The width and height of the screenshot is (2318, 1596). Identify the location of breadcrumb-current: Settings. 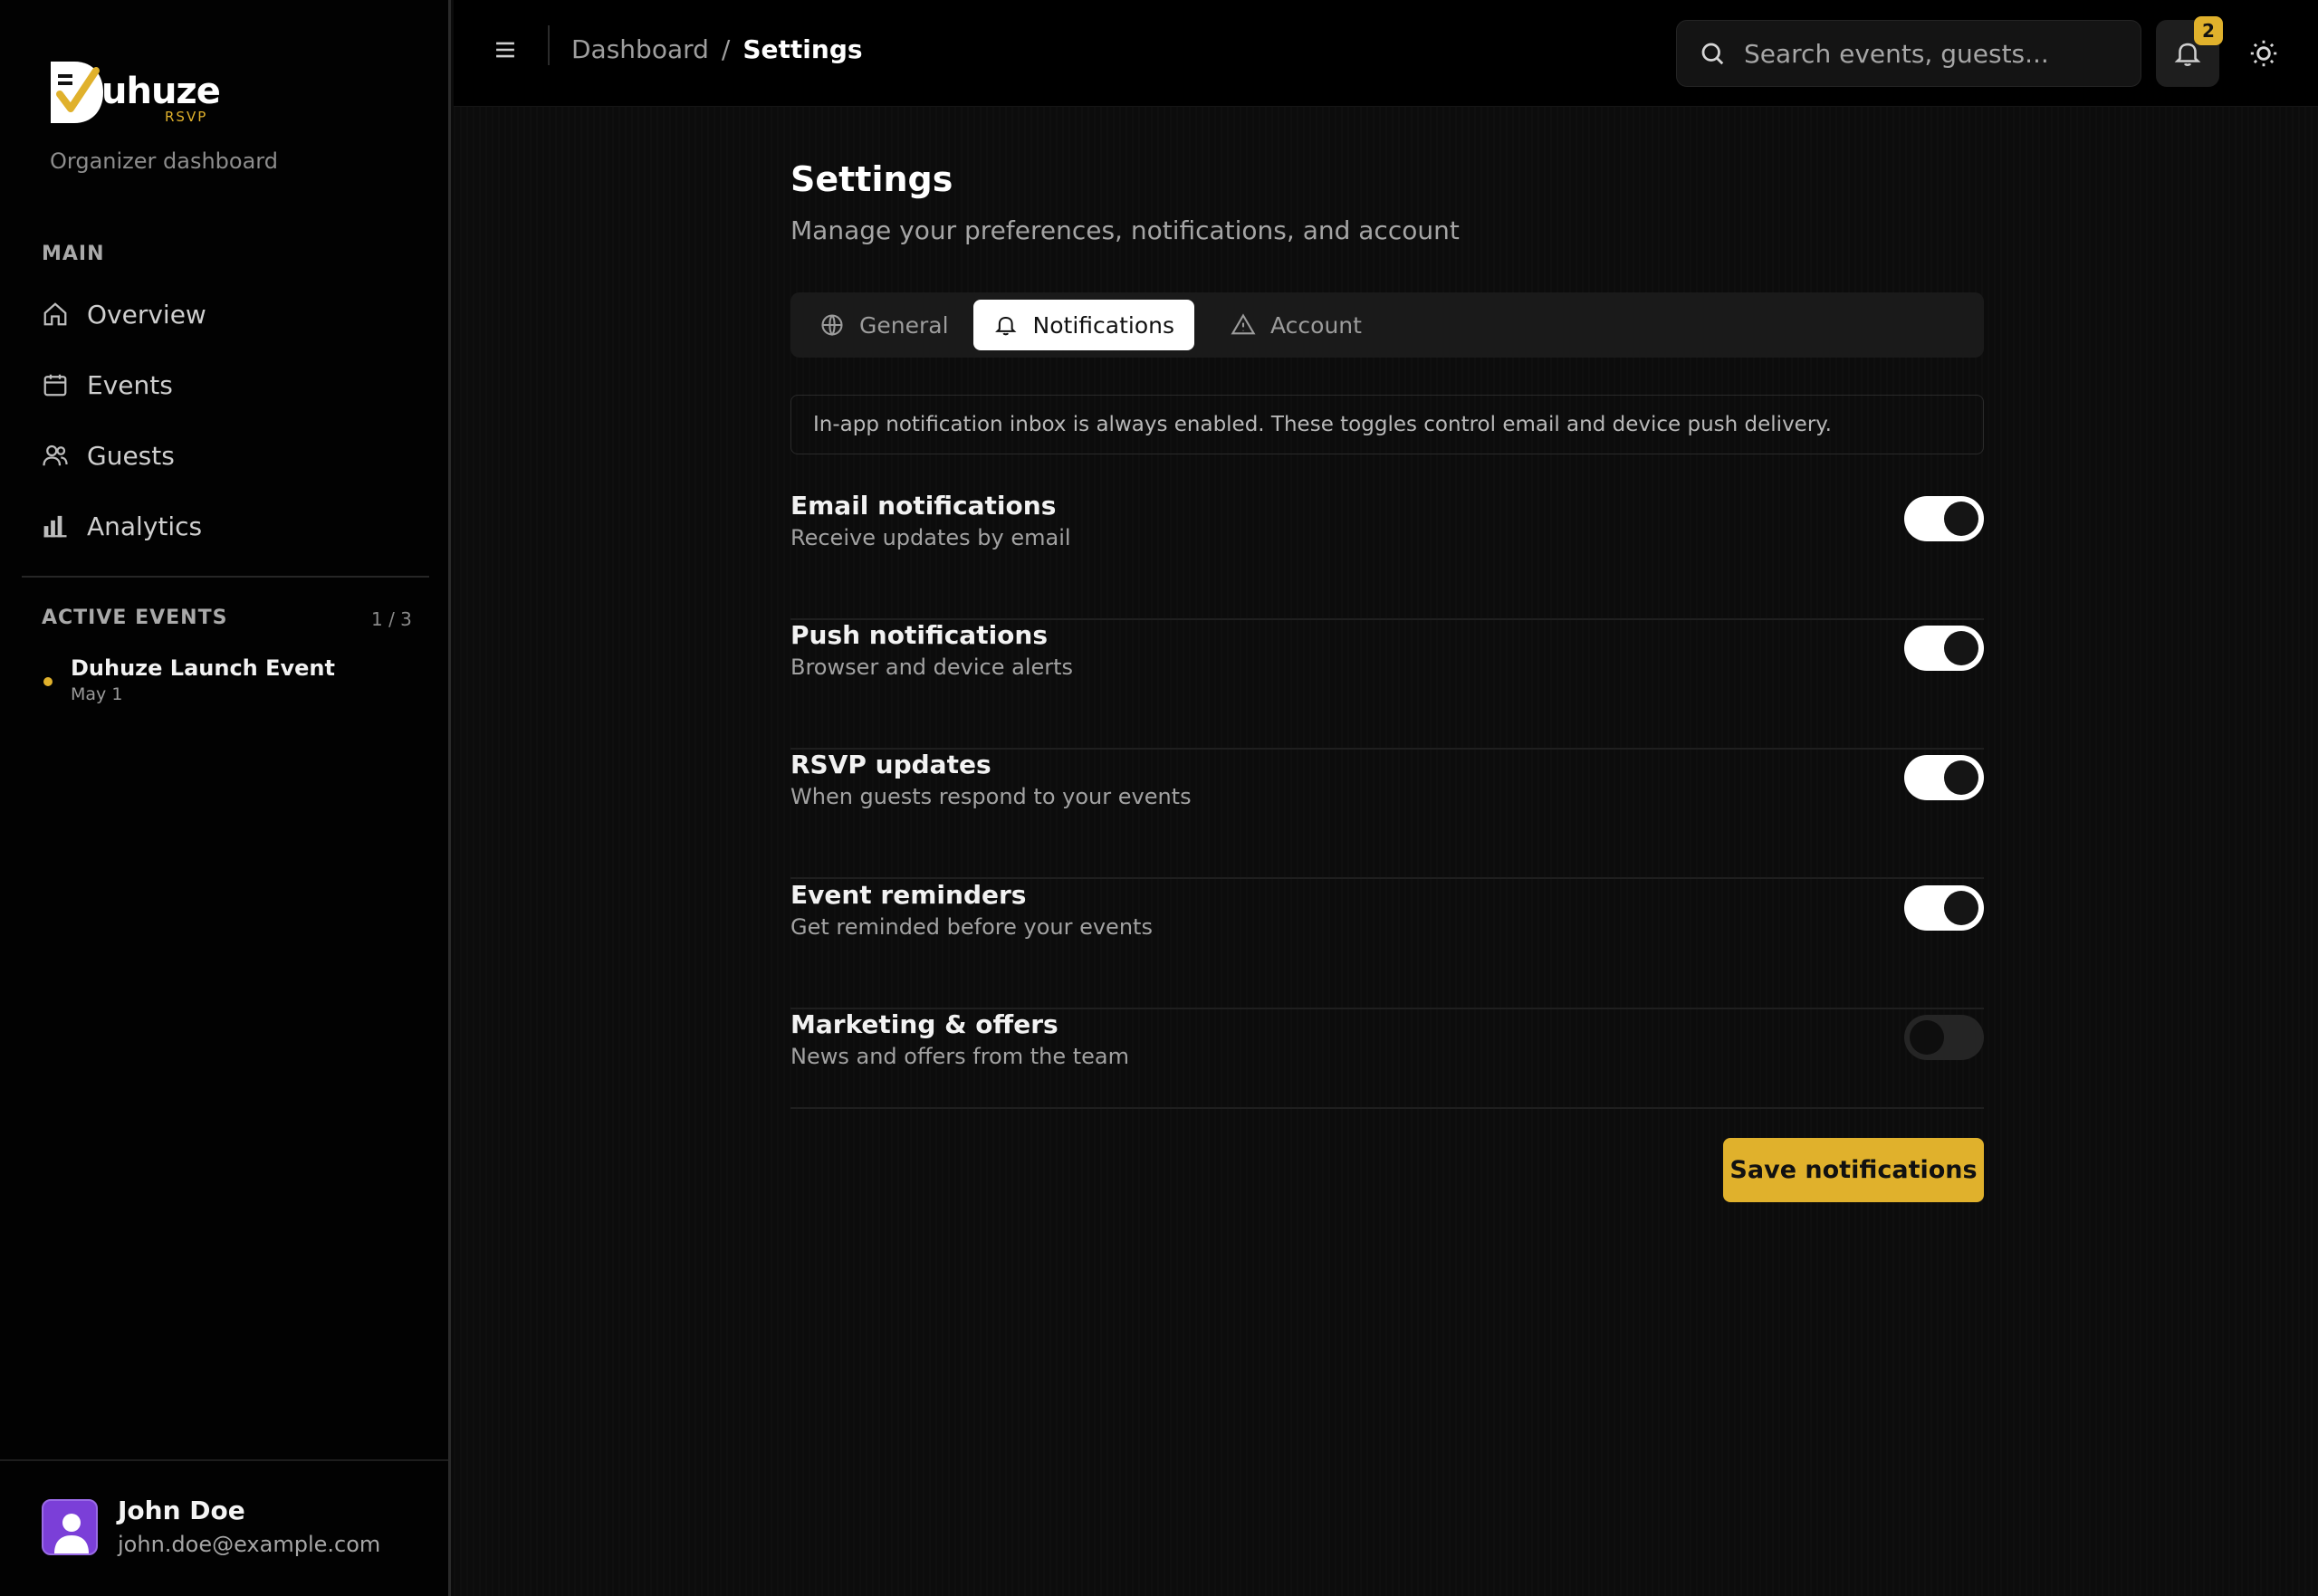
(802, 49).